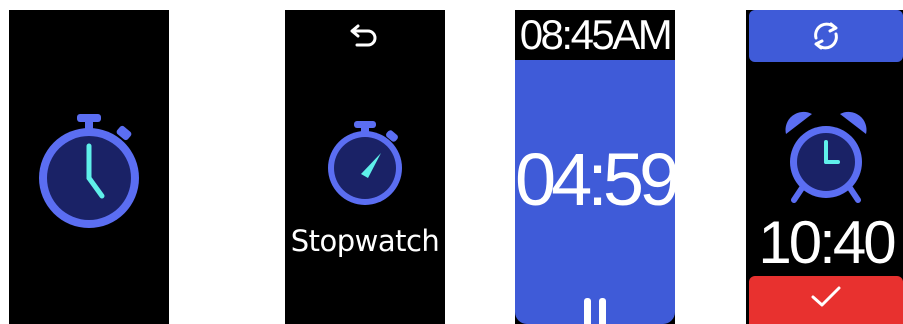 This screenshot has height=324, width=903. I want to click on back-arrow-icon, so click(363, 35).